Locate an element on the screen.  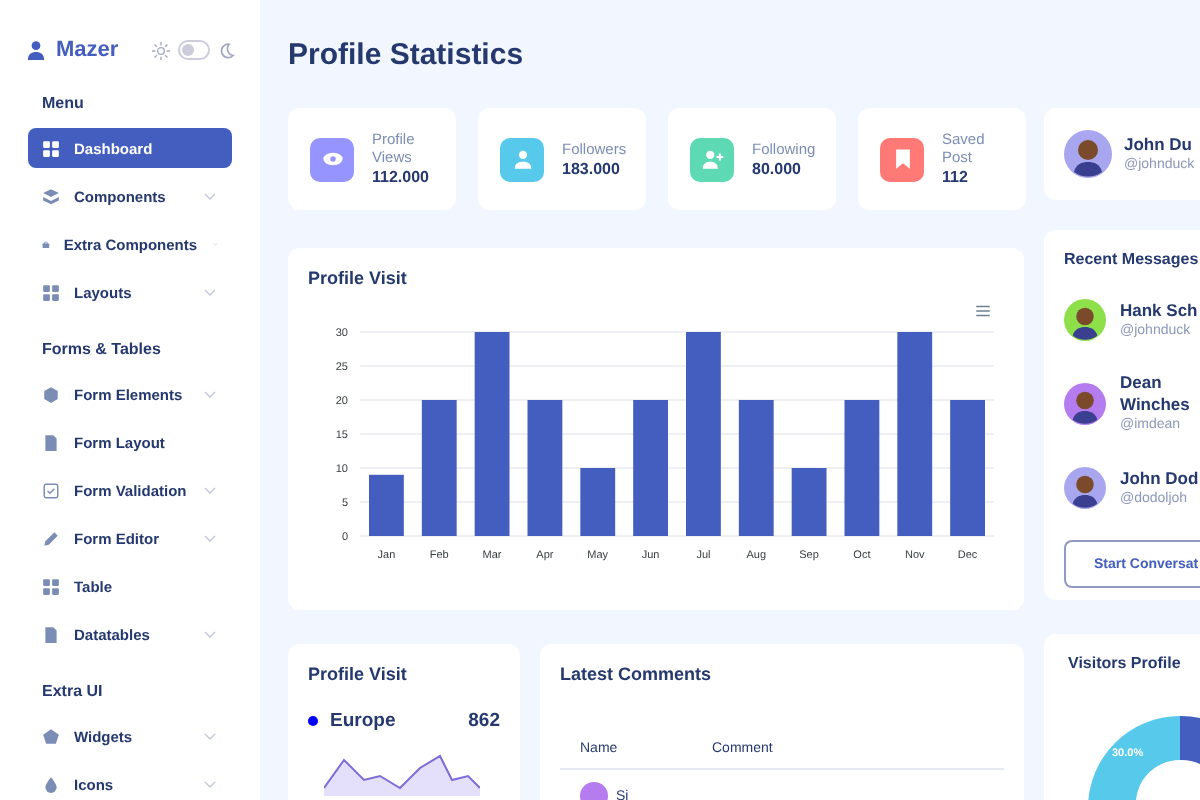
sidebar-section-title: Menu is located at coordinates (63, 104).